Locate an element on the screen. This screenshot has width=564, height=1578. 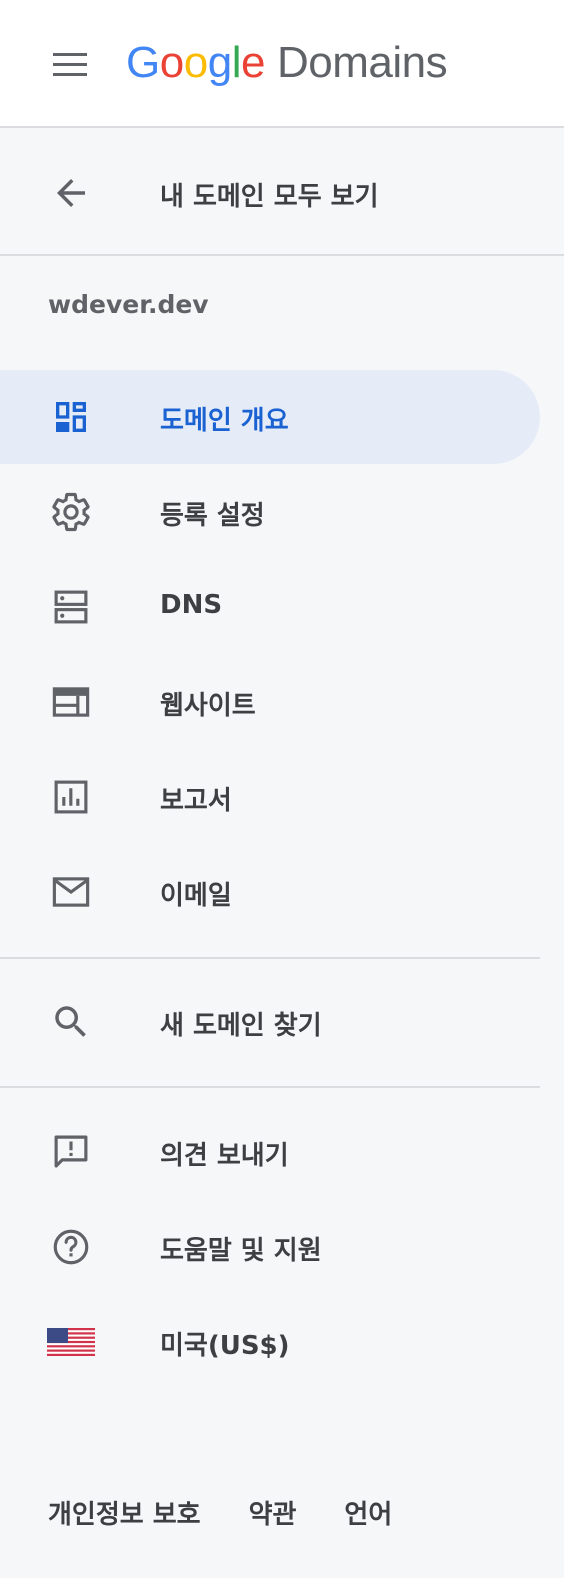
google-domains-logo: Google Domains is located at coordinates (287, 66).